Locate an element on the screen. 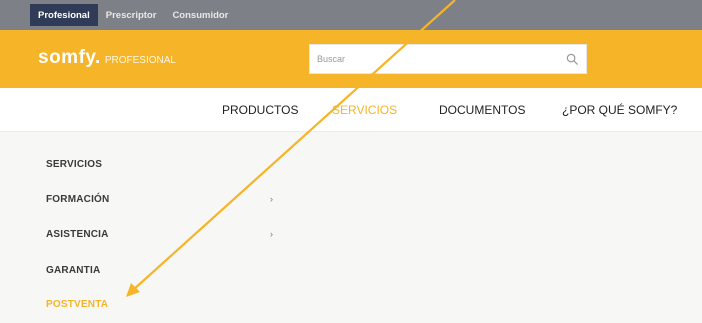 The height and width of the screenshot is (323, 702). tab-profesional: Profesional is located at coordinates (64, 15).